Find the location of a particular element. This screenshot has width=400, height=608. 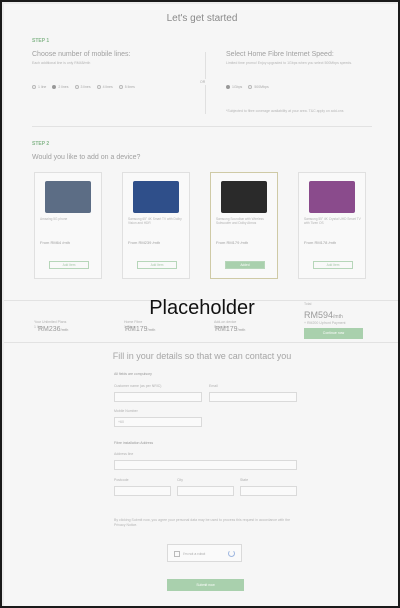

address-label: Address line is located at coordinates (124, 454).